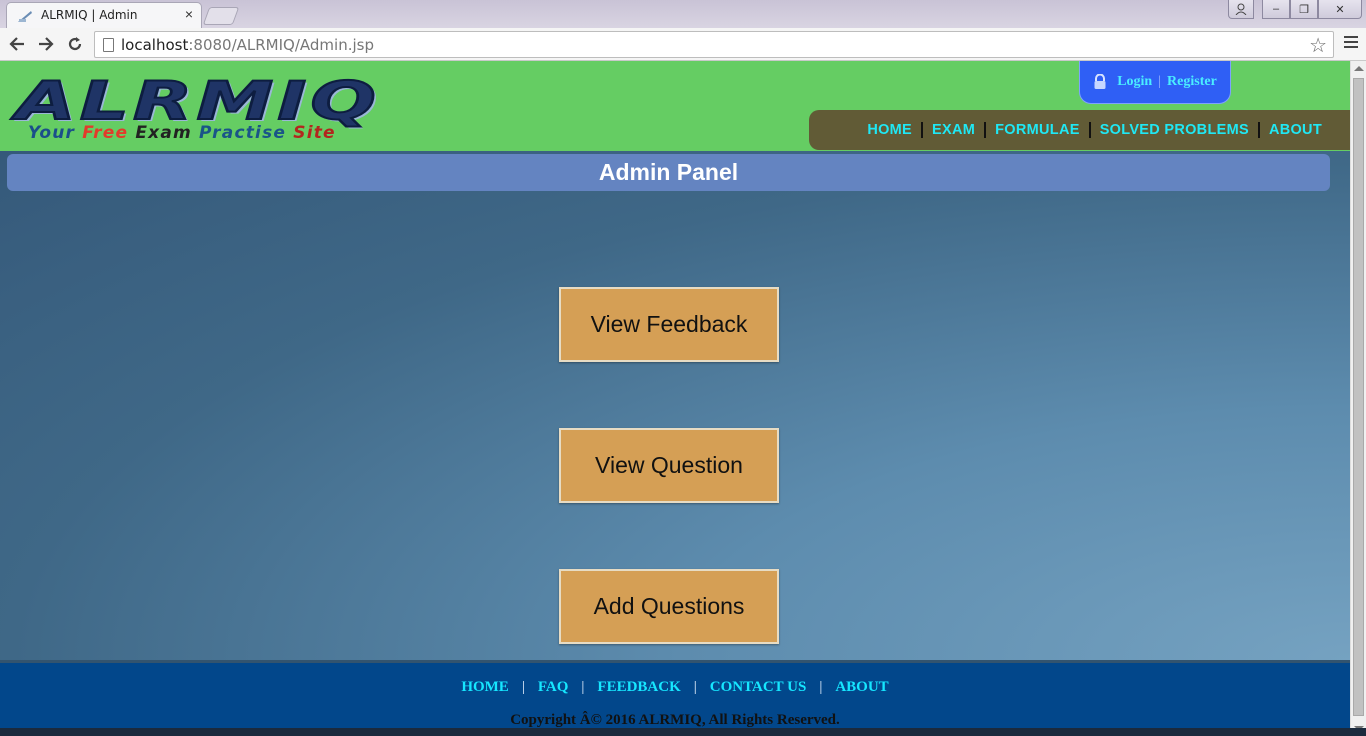 This screenshot has height=736, width=1366. Describe the element at coordinates (1134, 82) in the screenshot. I see `login-link: Login` at that location.